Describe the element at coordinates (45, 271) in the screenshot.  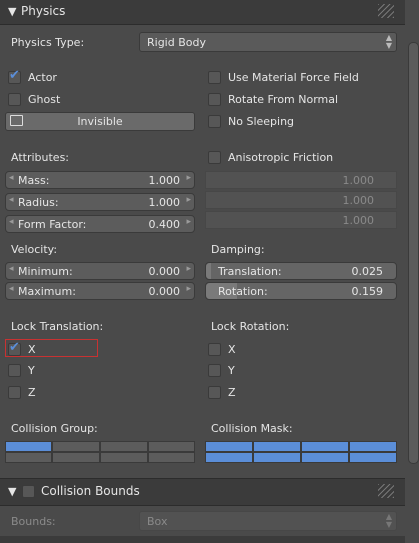
I see `velocity-minimum-label: Minimum:` at that location.